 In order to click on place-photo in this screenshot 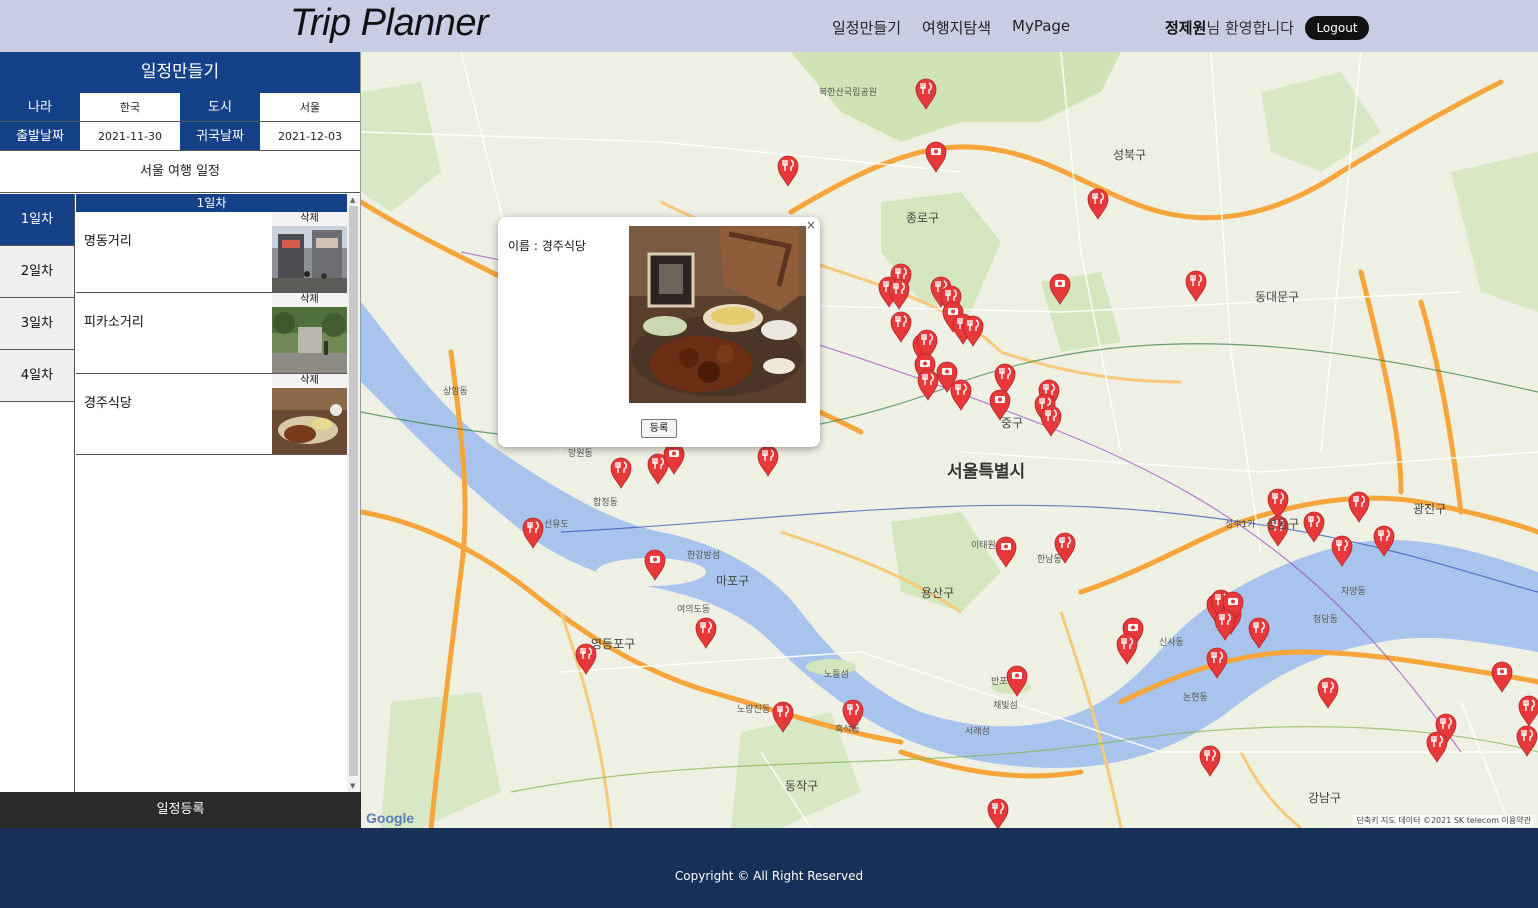, I will do `click(717, 314)`.